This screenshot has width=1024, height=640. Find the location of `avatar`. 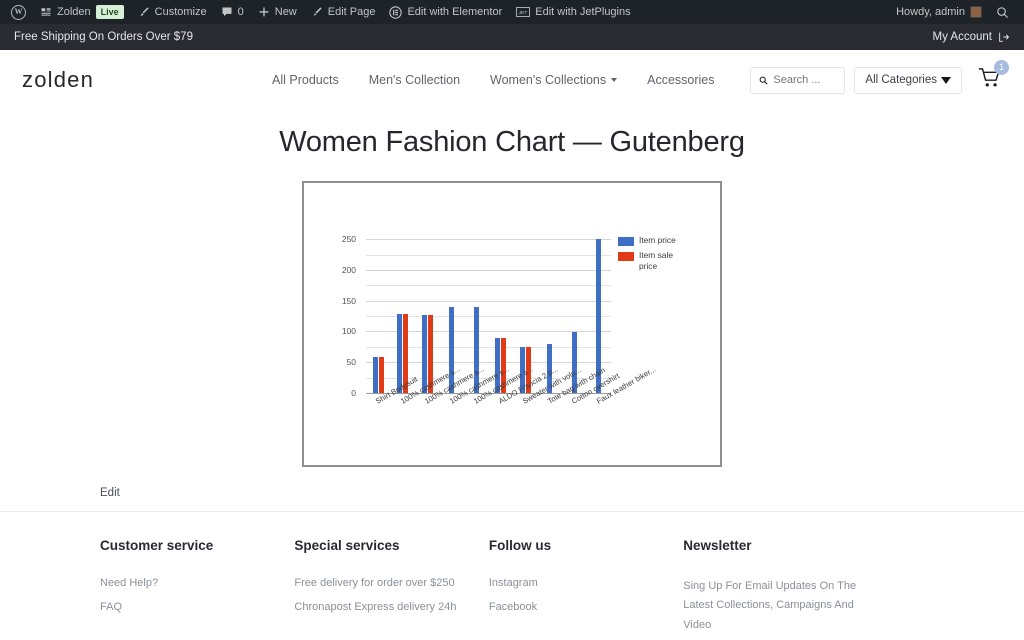

avatar is located at coordinates (976, 12).